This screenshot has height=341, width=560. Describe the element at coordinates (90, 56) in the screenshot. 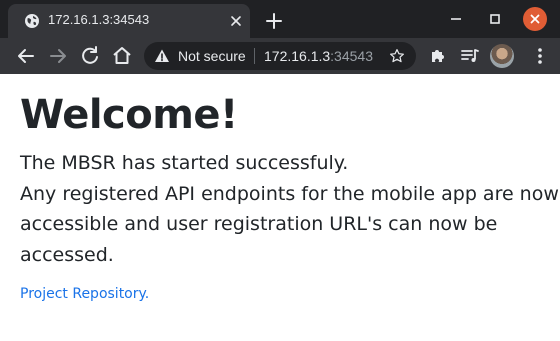

I see `reload-icon` at that location.